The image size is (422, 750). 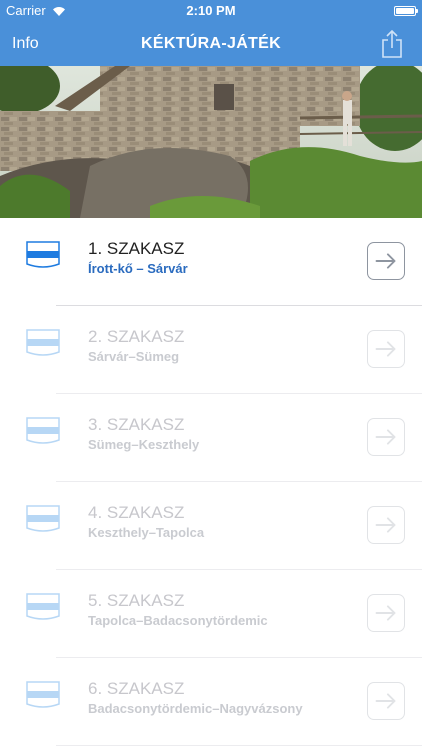 I want to click on section-row-3: 3. SZAKASZ Sümeg–Keszthely, so click(x=211, y=438).